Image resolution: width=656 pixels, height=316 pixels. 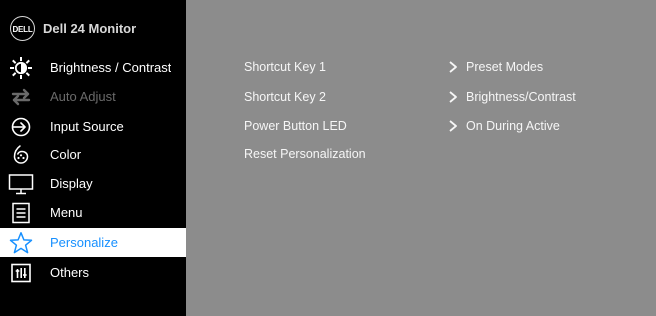 What do you see at coordinates (521, 97) in the screenshot?
I see `value-label: Brightness/Contrast` at bounding box center [521, 97].